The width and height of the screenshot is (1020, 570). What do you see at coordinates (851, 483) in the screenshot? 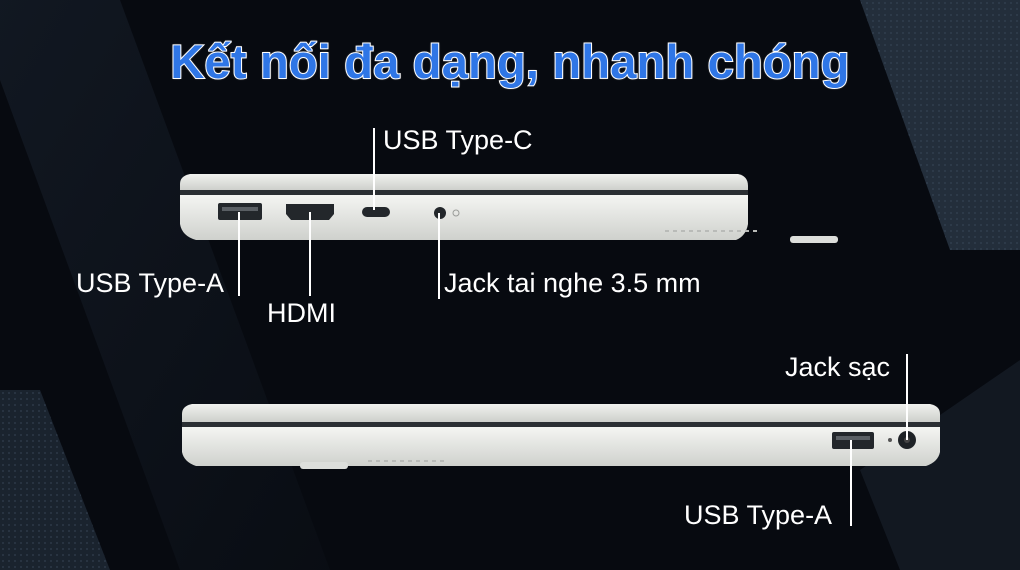
I see `leader-usb-a-right` at bounding box center [851, 483].